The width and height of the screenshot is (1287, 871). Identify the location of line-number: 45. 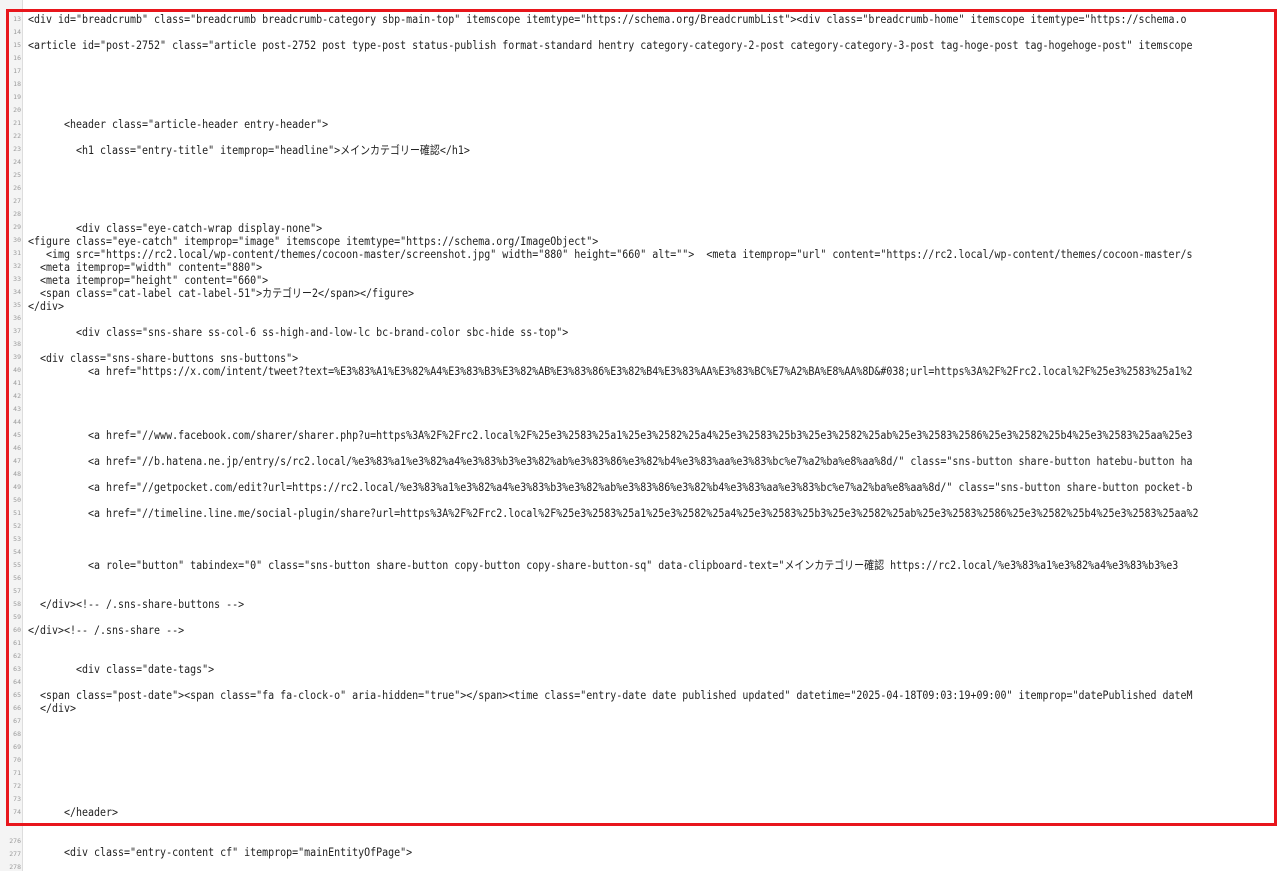
(17, 435).